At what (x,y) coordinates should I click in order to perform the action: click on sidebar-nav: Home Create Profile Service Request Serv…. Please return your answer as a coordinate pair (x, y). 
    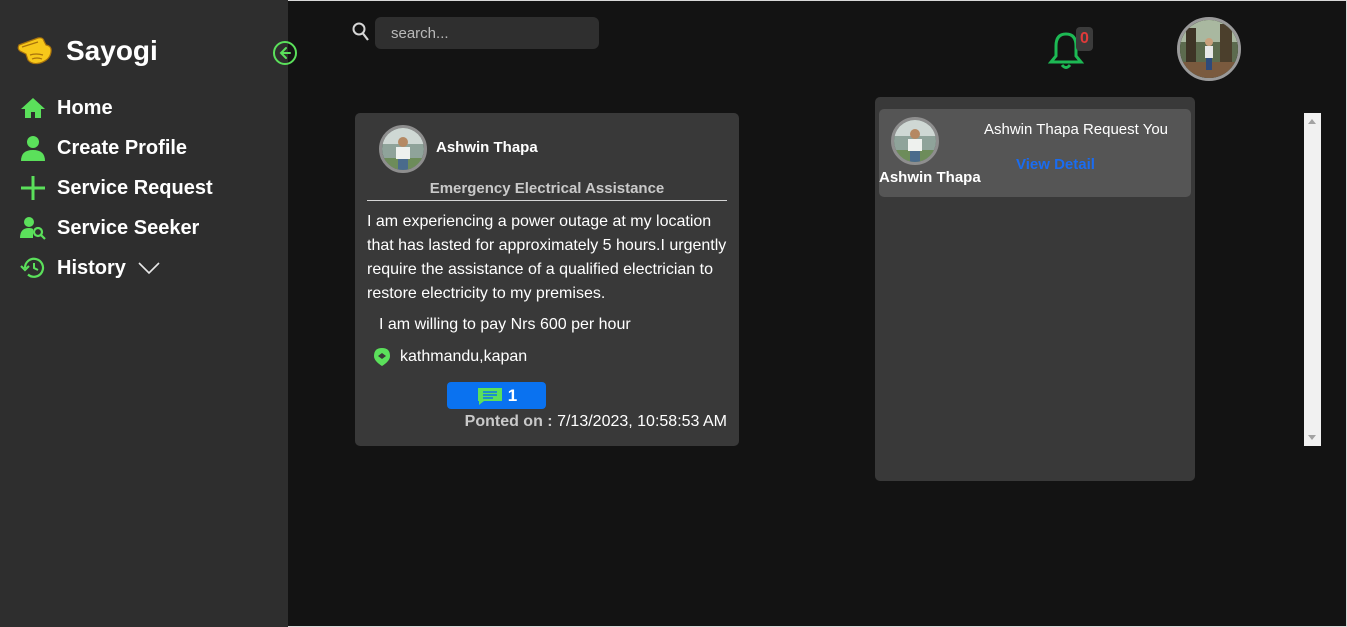
    Looking at the image, I should click on (115, 188).